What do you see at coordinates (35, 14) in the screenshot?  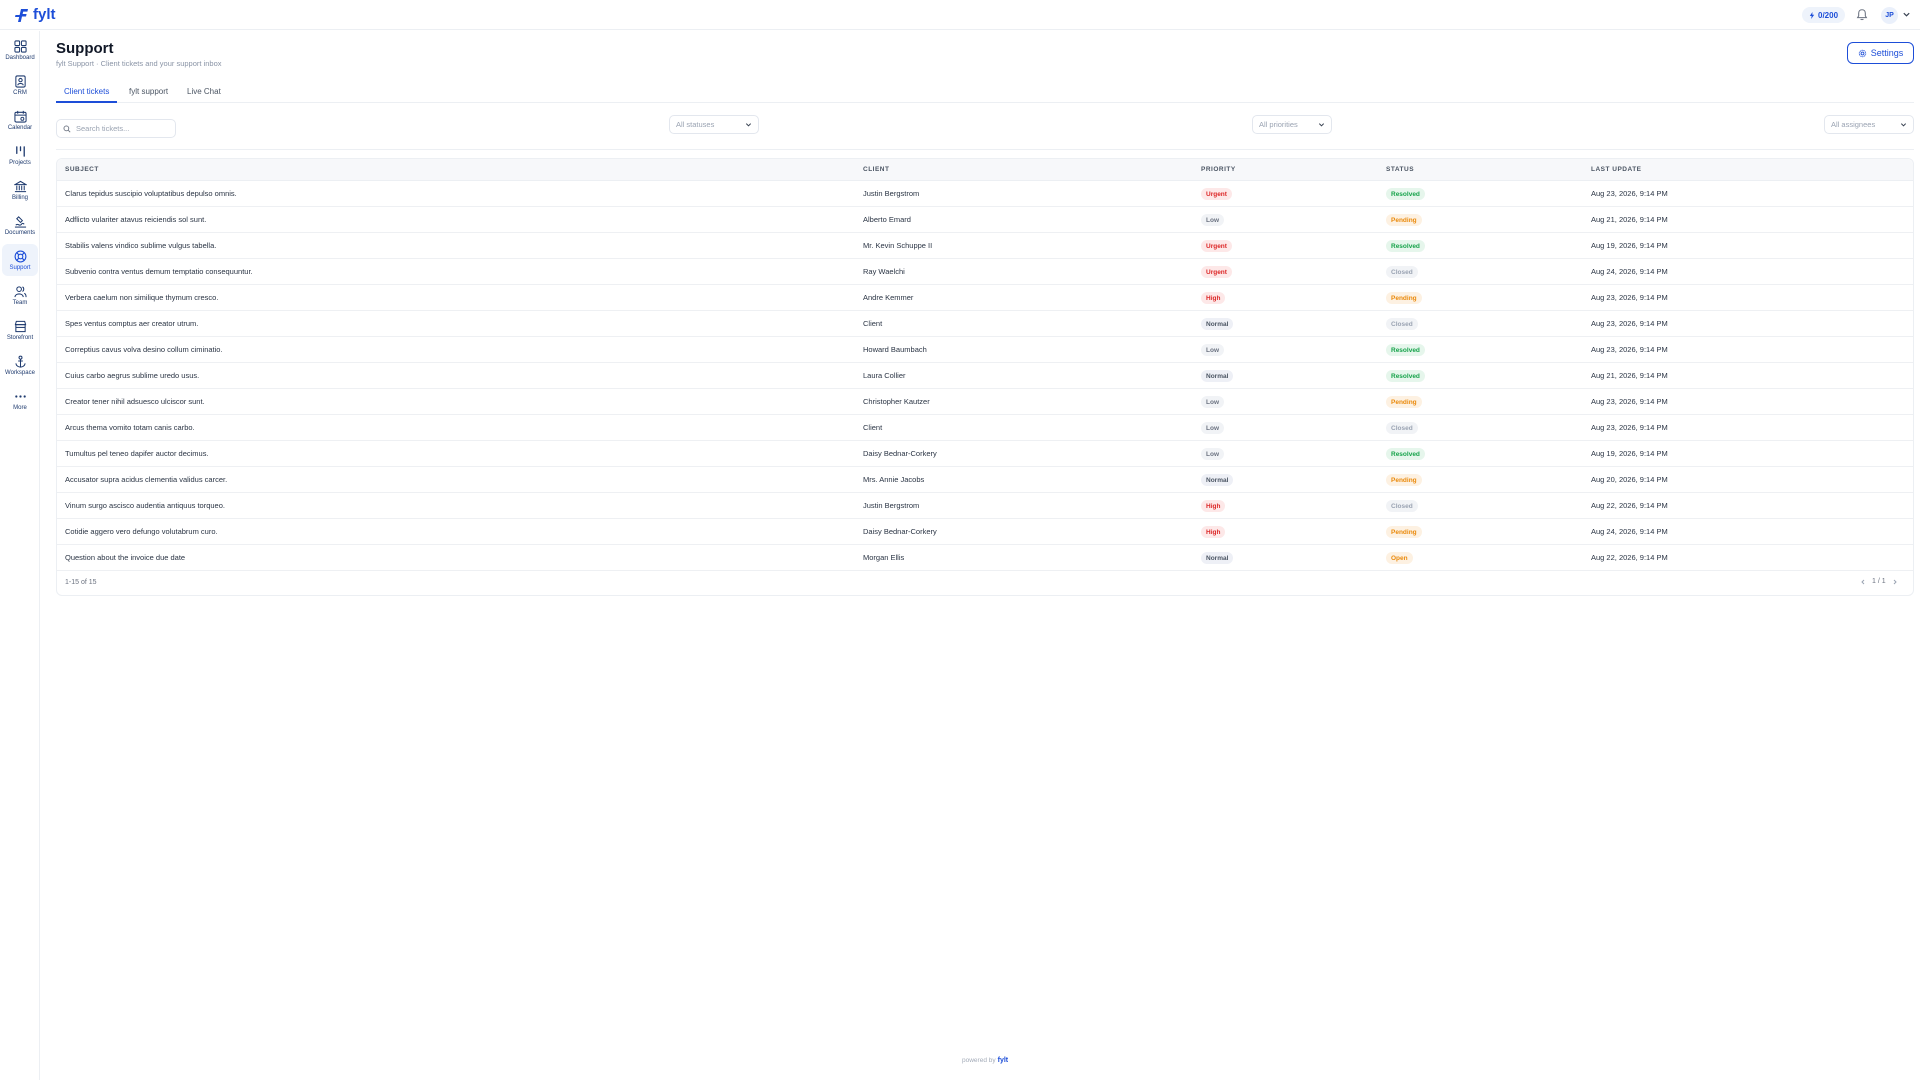 I see `logo: fylt` at bounding box center [35, 14].